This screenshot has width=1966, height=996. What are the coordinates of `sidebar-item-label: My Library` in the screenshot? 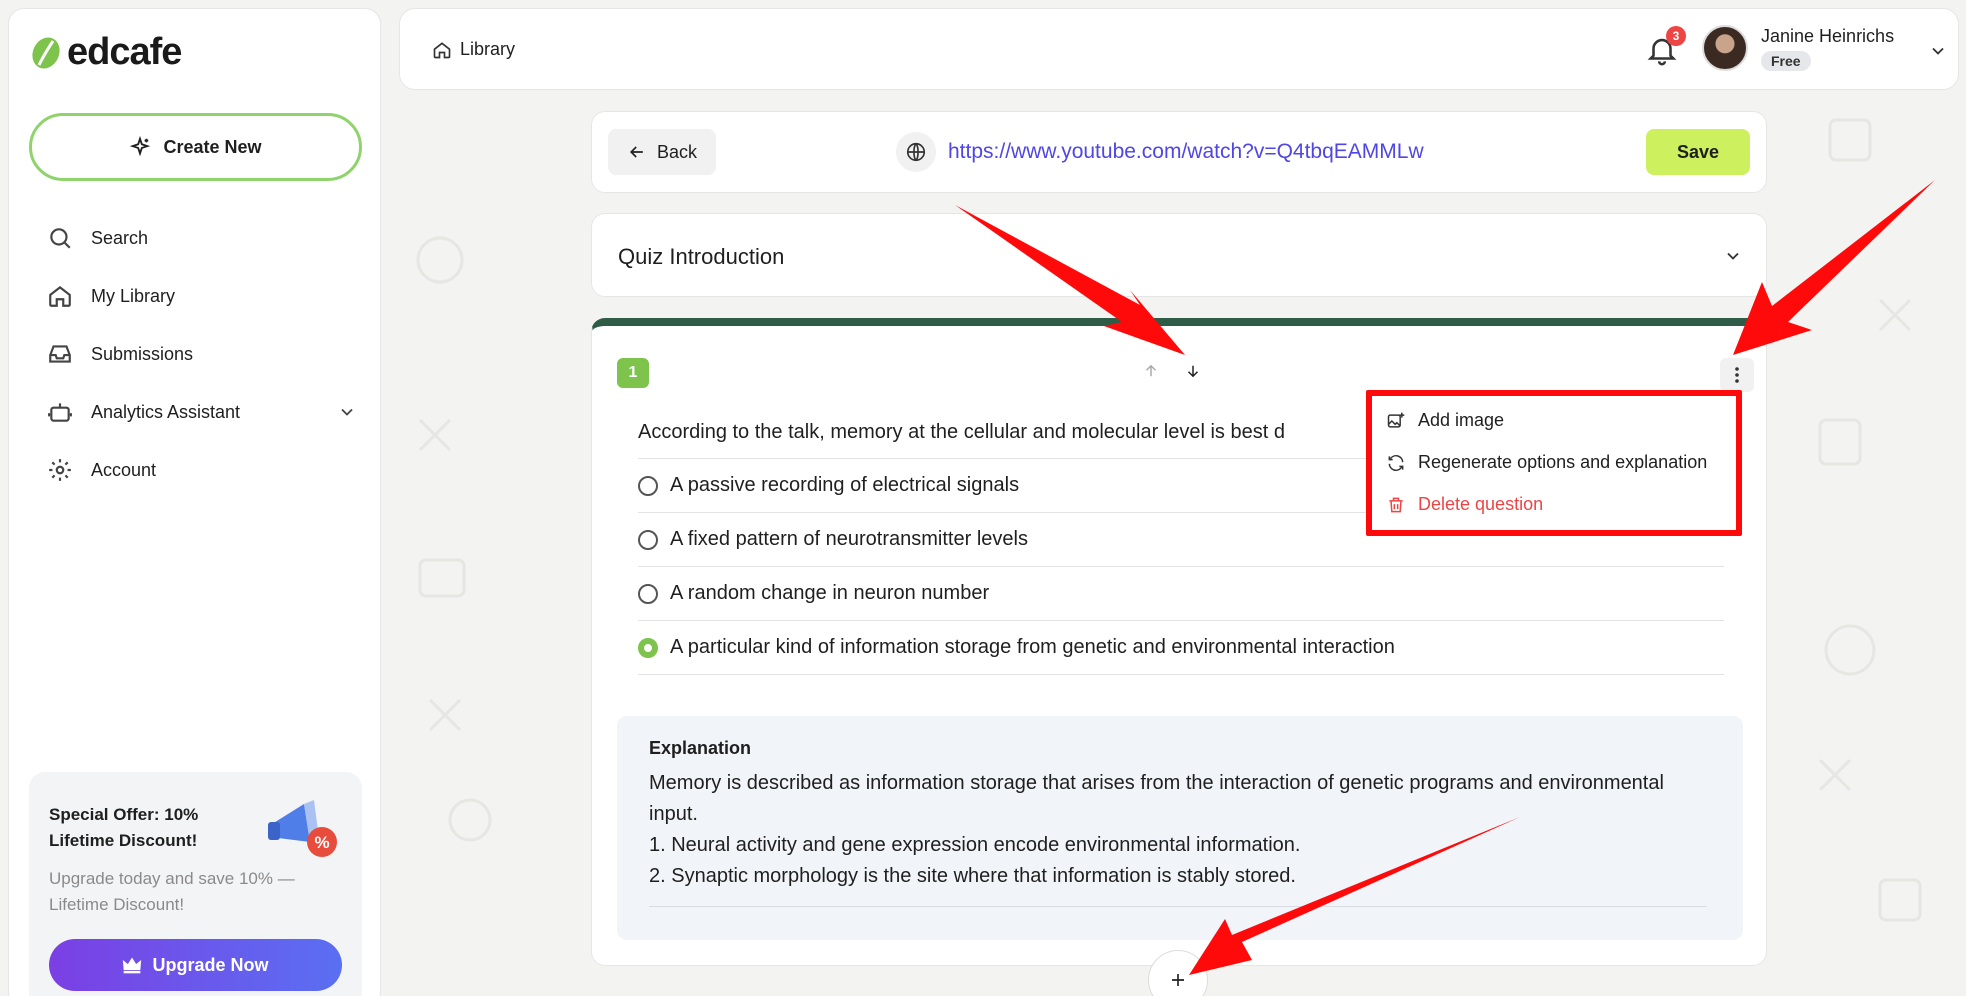 It's located at (133, 295).